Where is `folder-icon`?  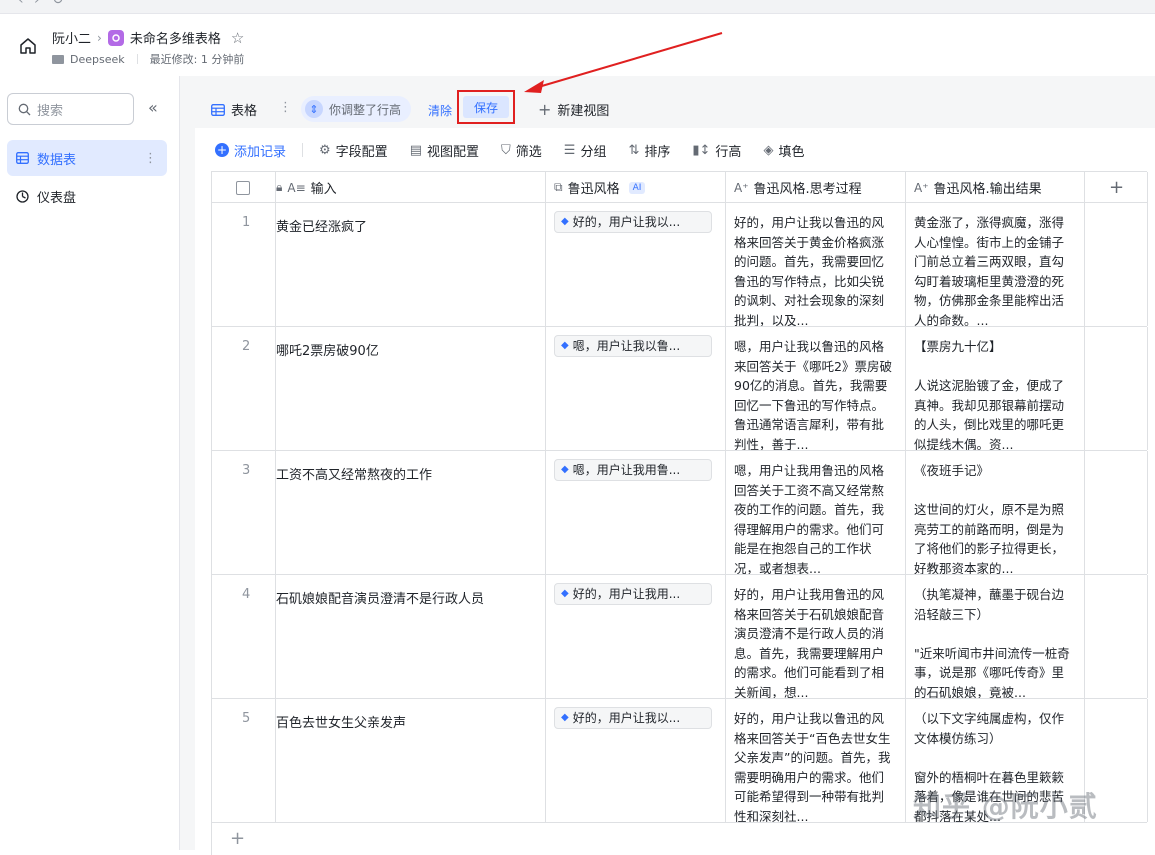
folder-icon is located at coordinates (58, 59).